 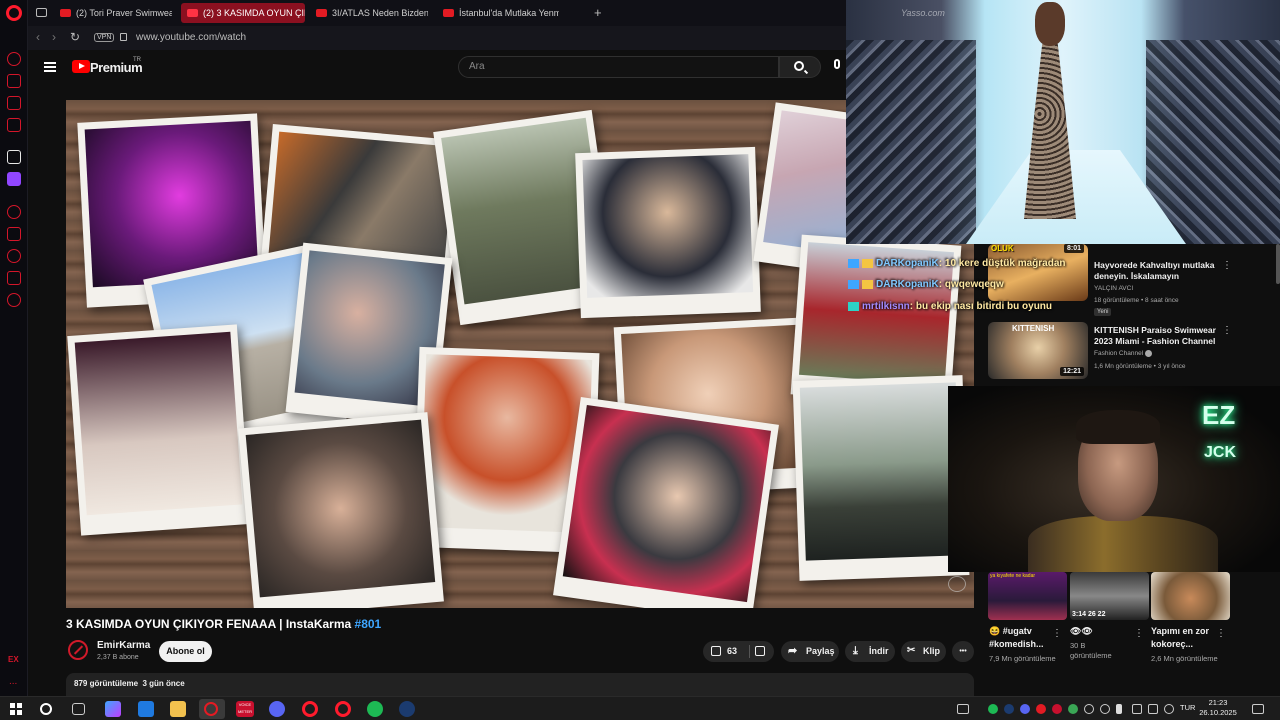 I want to click on aria-icon, so click(x=14, y=59).